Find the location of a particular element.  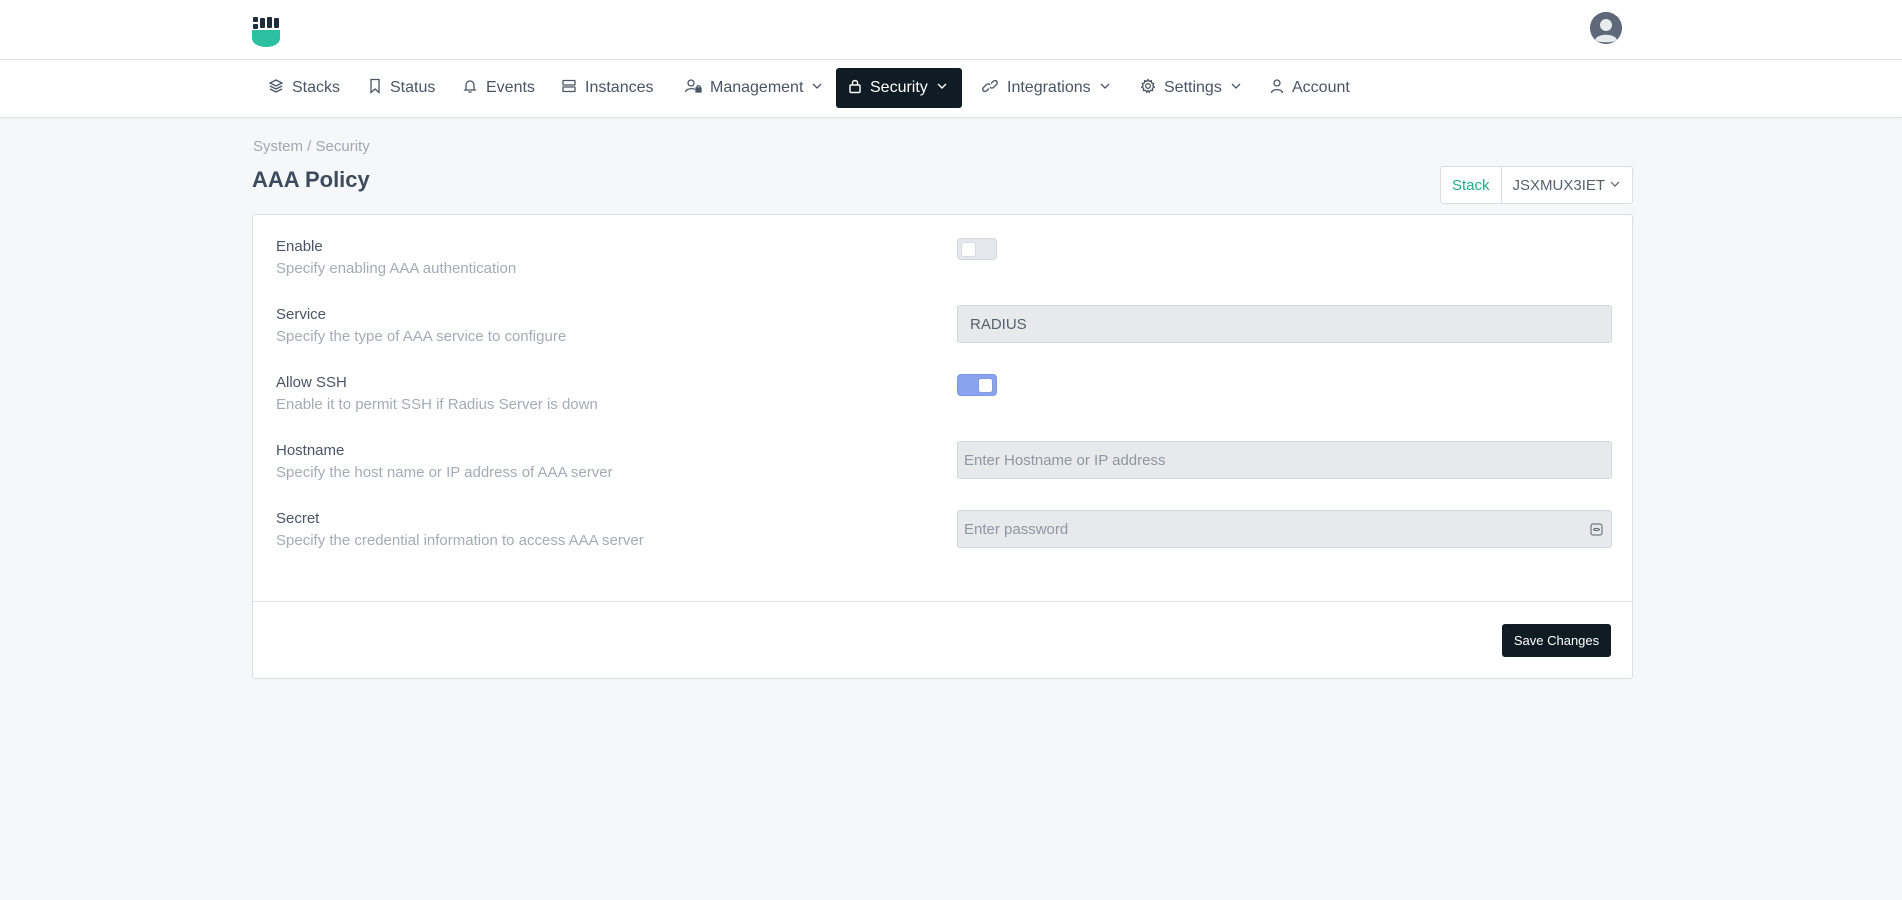

stack-dropdown: JSXMUX3IET is located at coordinates (1567, 185).